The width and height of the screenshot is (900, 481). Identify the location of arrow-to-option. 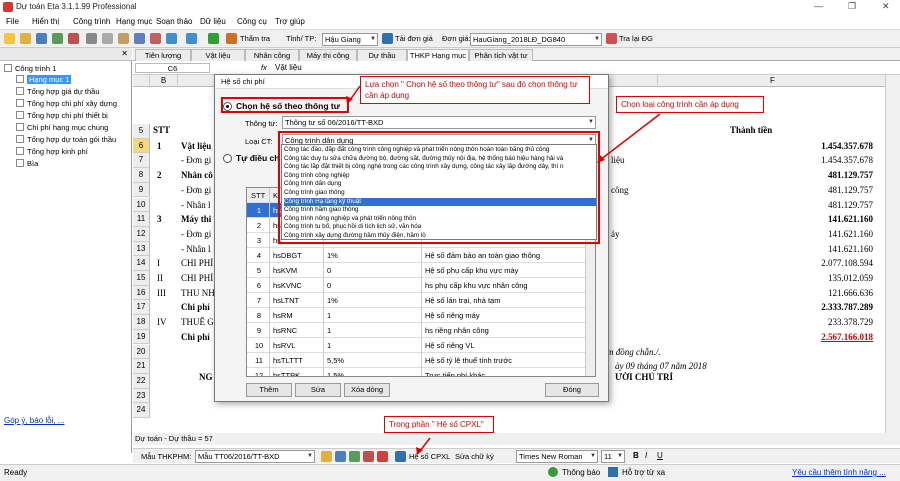
(355, 93).